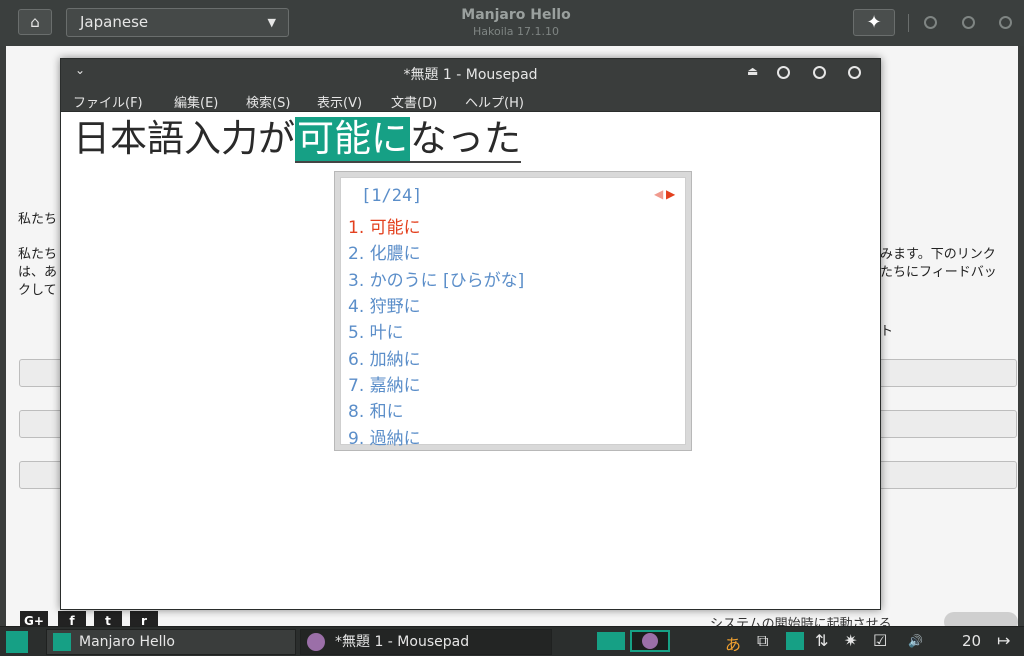 This screenshot has height=656, width=1024. Describe the element at coordinates (271, 22) in the screenshot. I see `chevron-down-icon: ▼` at that location.